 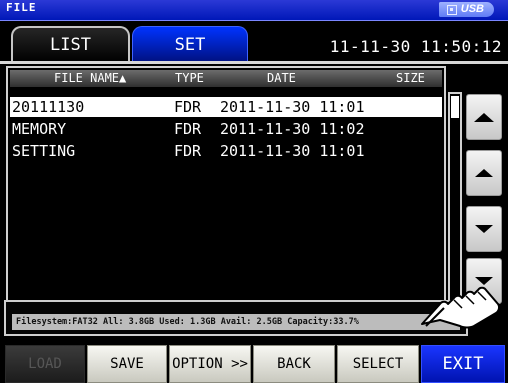 I want to click on line-down-button, so click(x=484, y=229).